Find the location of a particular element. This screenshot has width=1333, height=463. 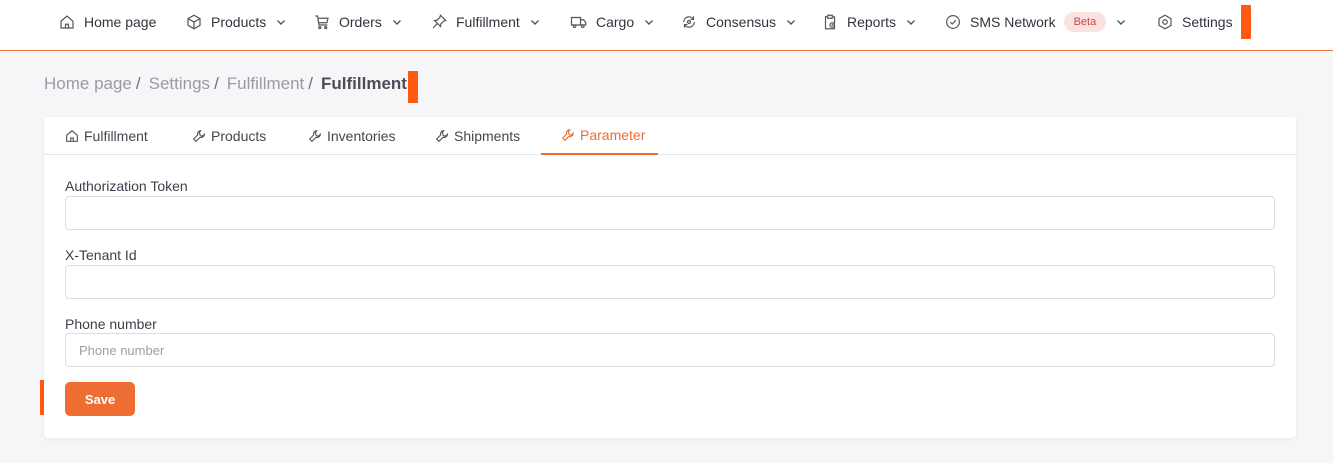

beta-badge: Beta is located at coordinates (1085, 22).